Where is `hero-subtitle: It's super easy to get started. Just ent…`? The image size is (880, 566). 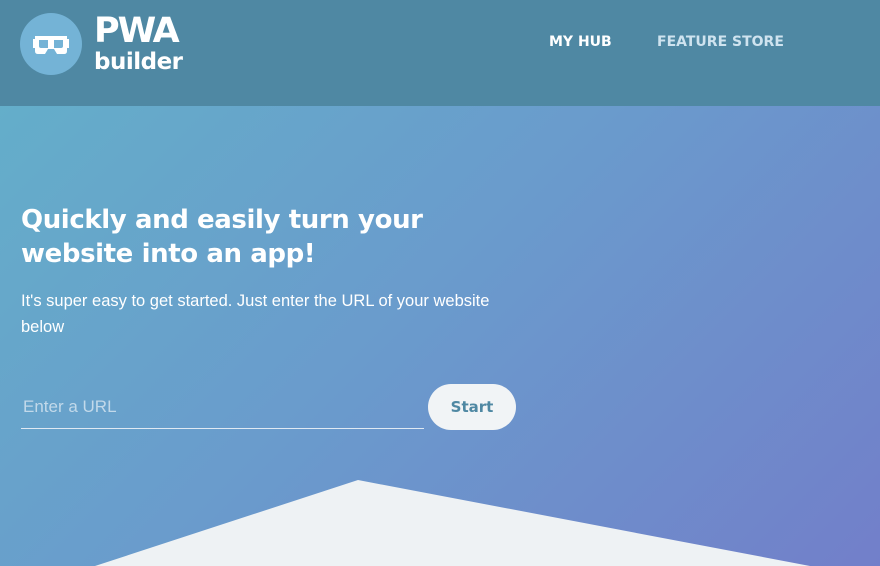 hero-subtitle: It's super easy to get started. Just ent… is located at coordinates (255, 314).